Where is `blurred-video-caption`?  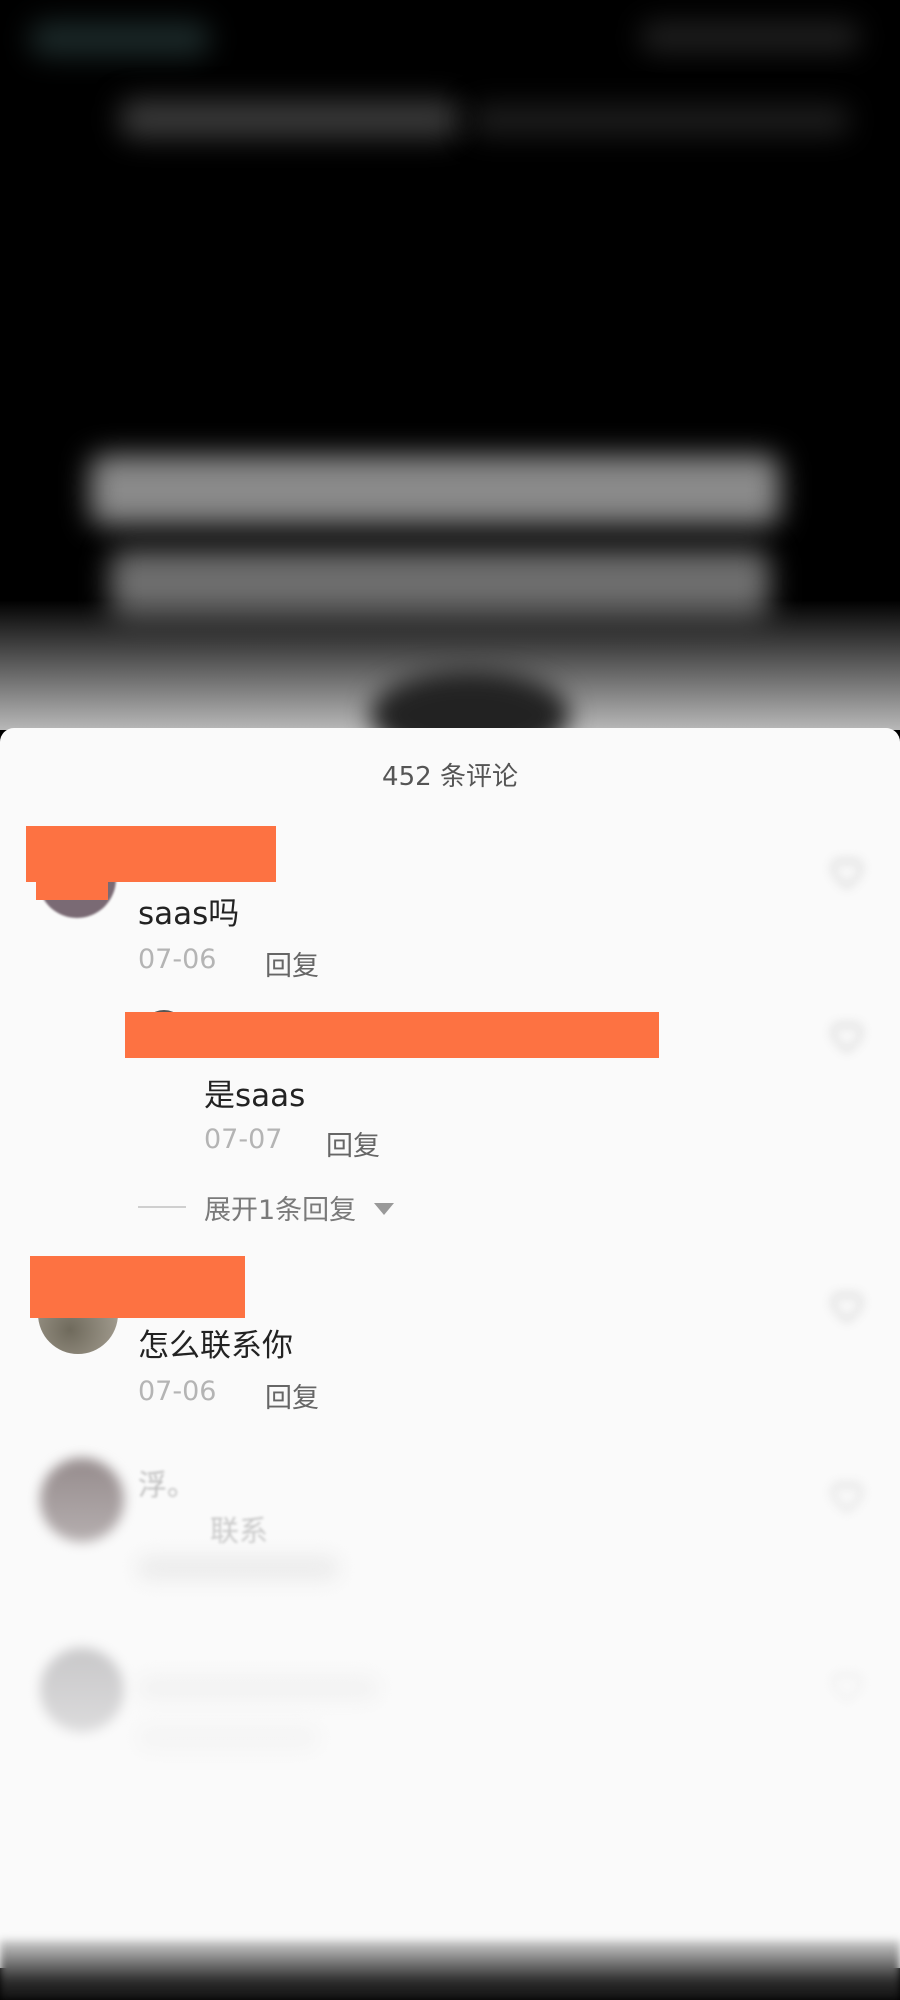 blurred-video-caption is located at coordinates (290, 119).